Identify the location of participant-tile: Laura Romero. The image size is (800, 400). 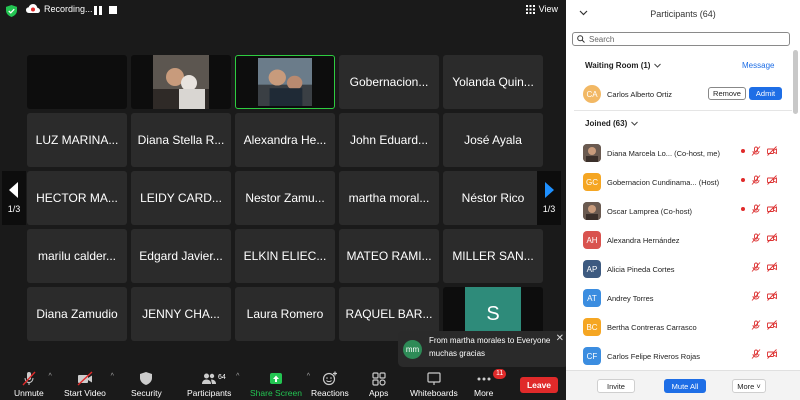
(285, 314).